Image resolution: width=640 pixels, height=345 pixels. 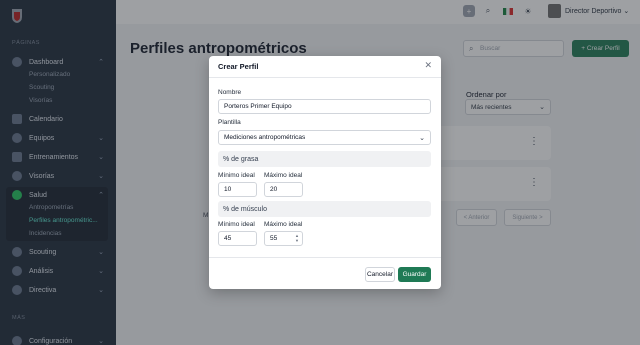 I want to click on chevron-down-icon: ⌄, so click(x=422, y=138).